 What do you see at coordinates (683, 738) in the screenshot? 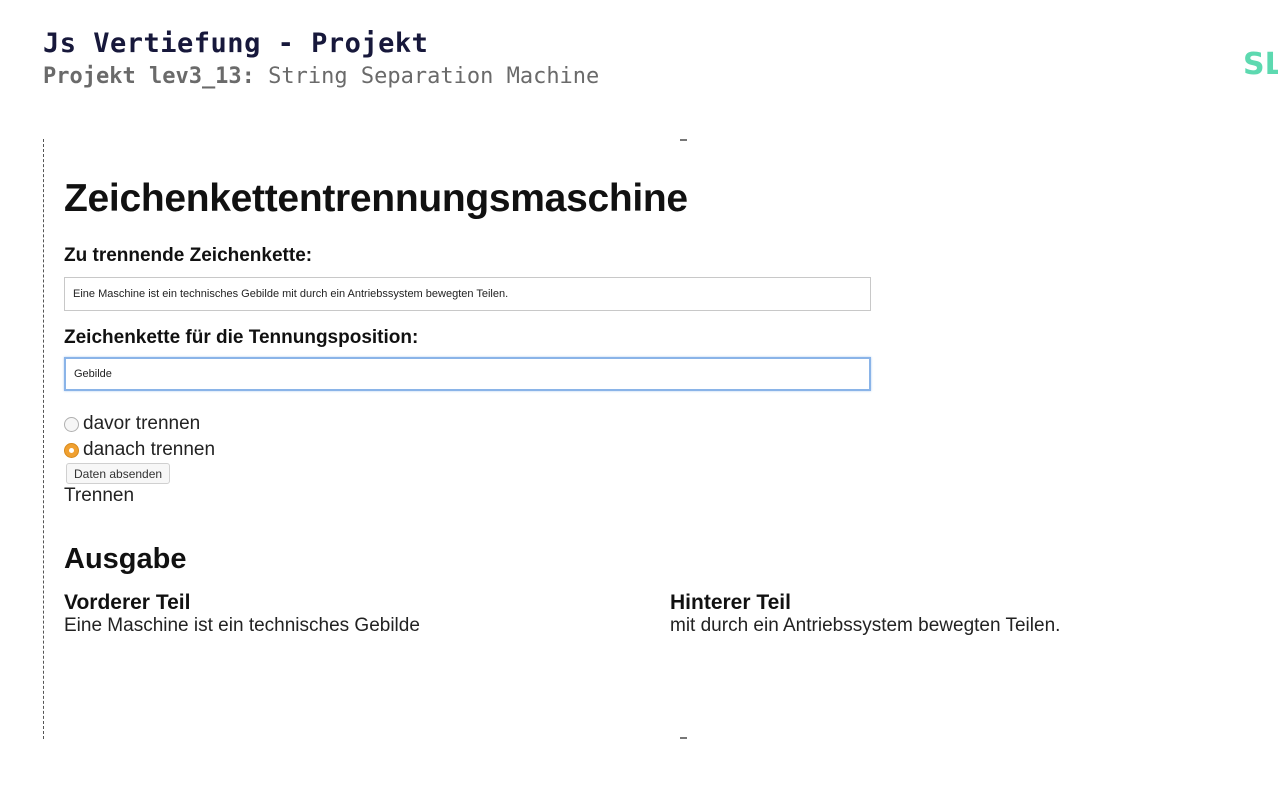
I see `frame-mark-bottom` at bounding box center [683, 738].